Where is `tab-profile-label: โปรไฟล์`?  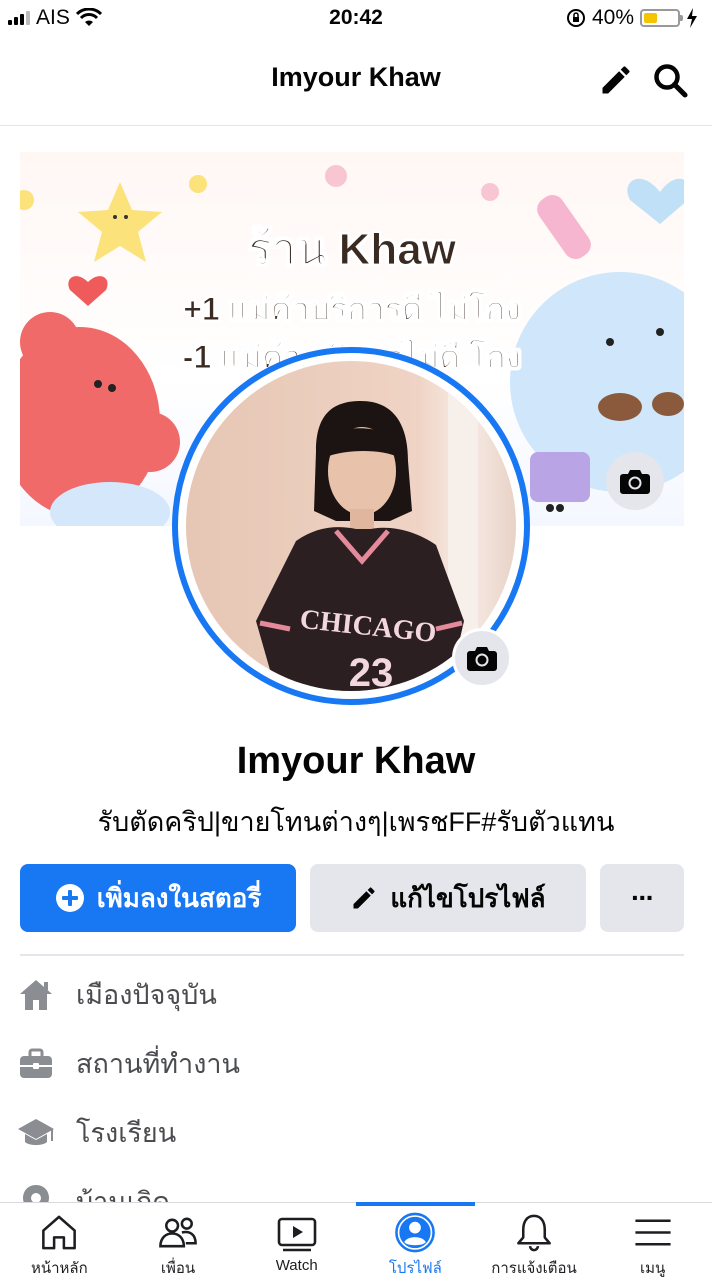 tab-profile-label: โปรไฟล์ is located at coordinates (415, 1268).